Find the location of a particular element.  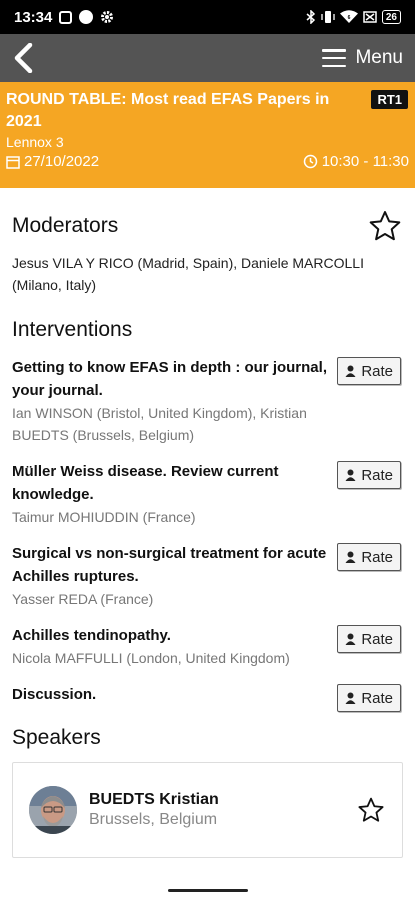

intervention-speakers: Yasser REDA (France) is located at coordinates (83, 599).